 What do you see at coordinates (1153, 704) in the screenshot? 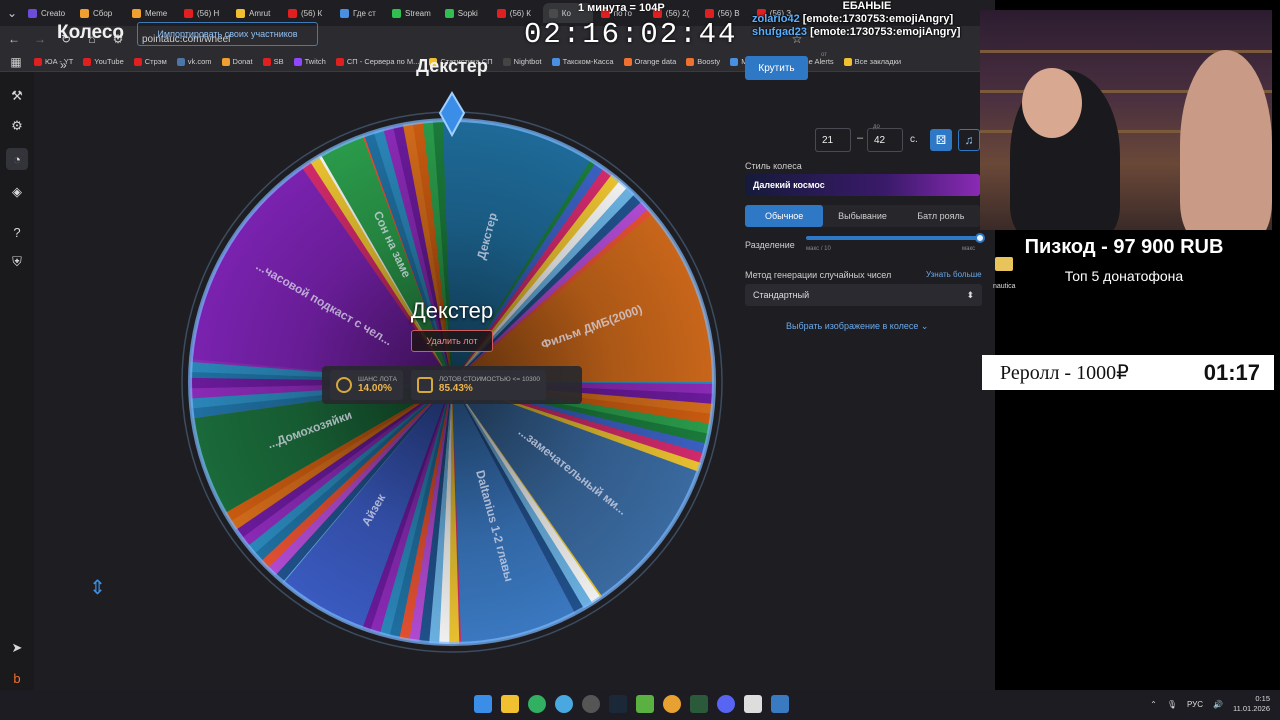
I see `tray-chevron-icon: ⌃` at bounding box center [1153, 704].